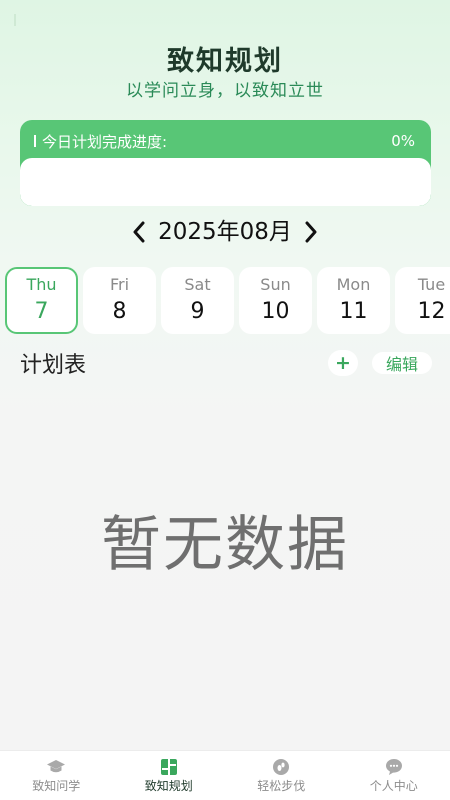 The height and width of the screenshot is (800, 450). What do you see at coordinates (226, 363) in the screenshot?
I see `plan-section-header: 计划表 + 编辑` at bounding box center [226, 363].